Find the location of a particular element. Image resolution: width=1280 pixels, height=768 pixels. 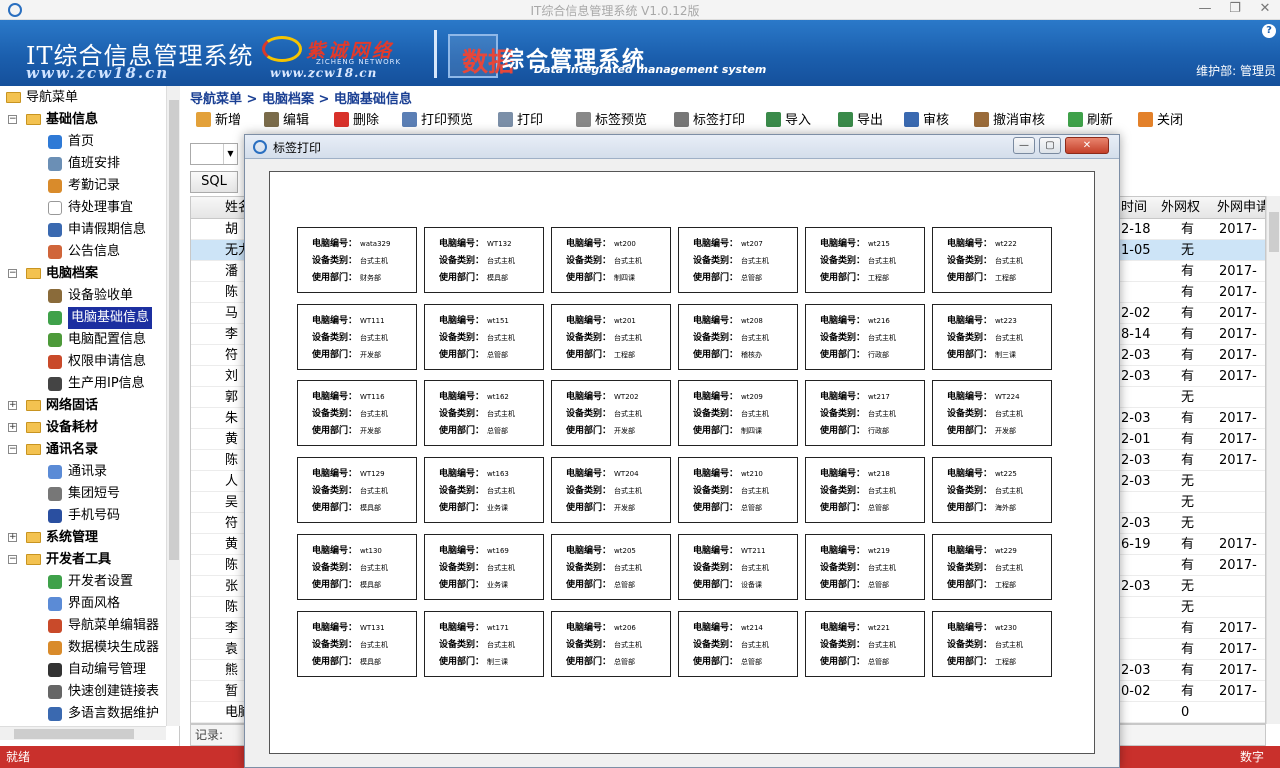

chevron-down-icon: ▼ is located at coordinates (230, 154).